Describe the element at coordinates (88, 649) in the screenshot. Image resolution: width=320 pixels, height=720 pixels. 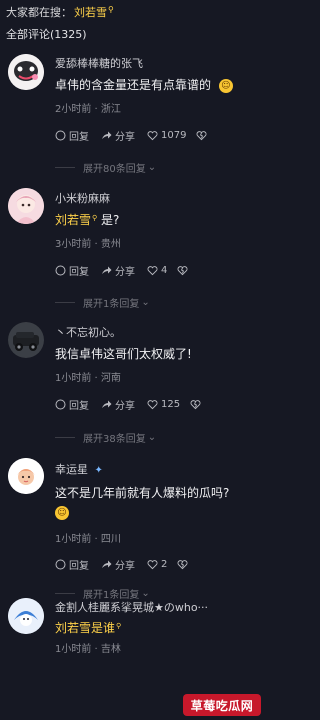
I see `comment-meta: 1小时前 · 吉林` at that location.